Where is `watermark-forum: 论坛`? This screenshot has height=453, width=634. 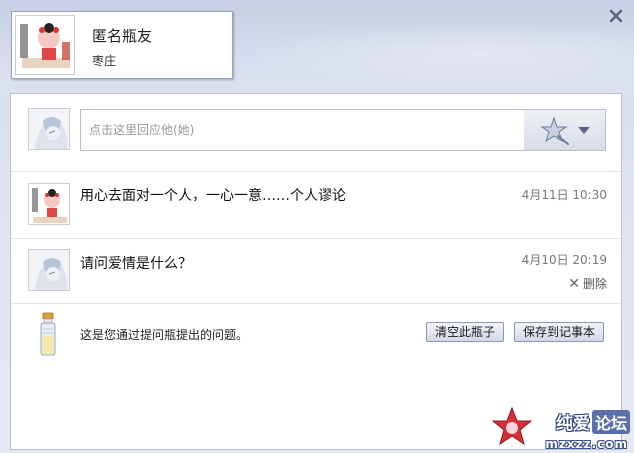 watermark-forum: 论坛 is located at coordinates (610, 422).